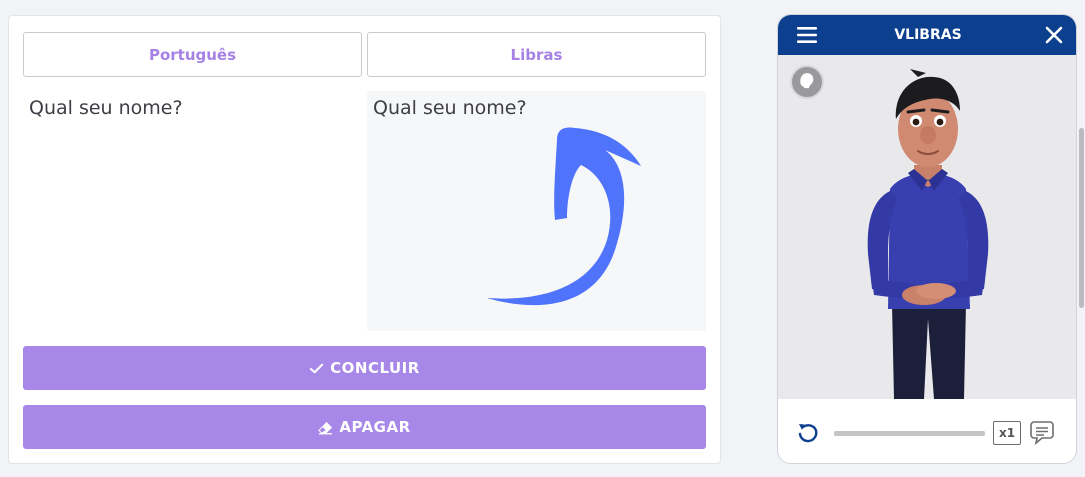 The image size is (1085, 477). Describe the element at coordinates (192, 54) in the screenshot. I see `tab-portugues: Português` at that location.